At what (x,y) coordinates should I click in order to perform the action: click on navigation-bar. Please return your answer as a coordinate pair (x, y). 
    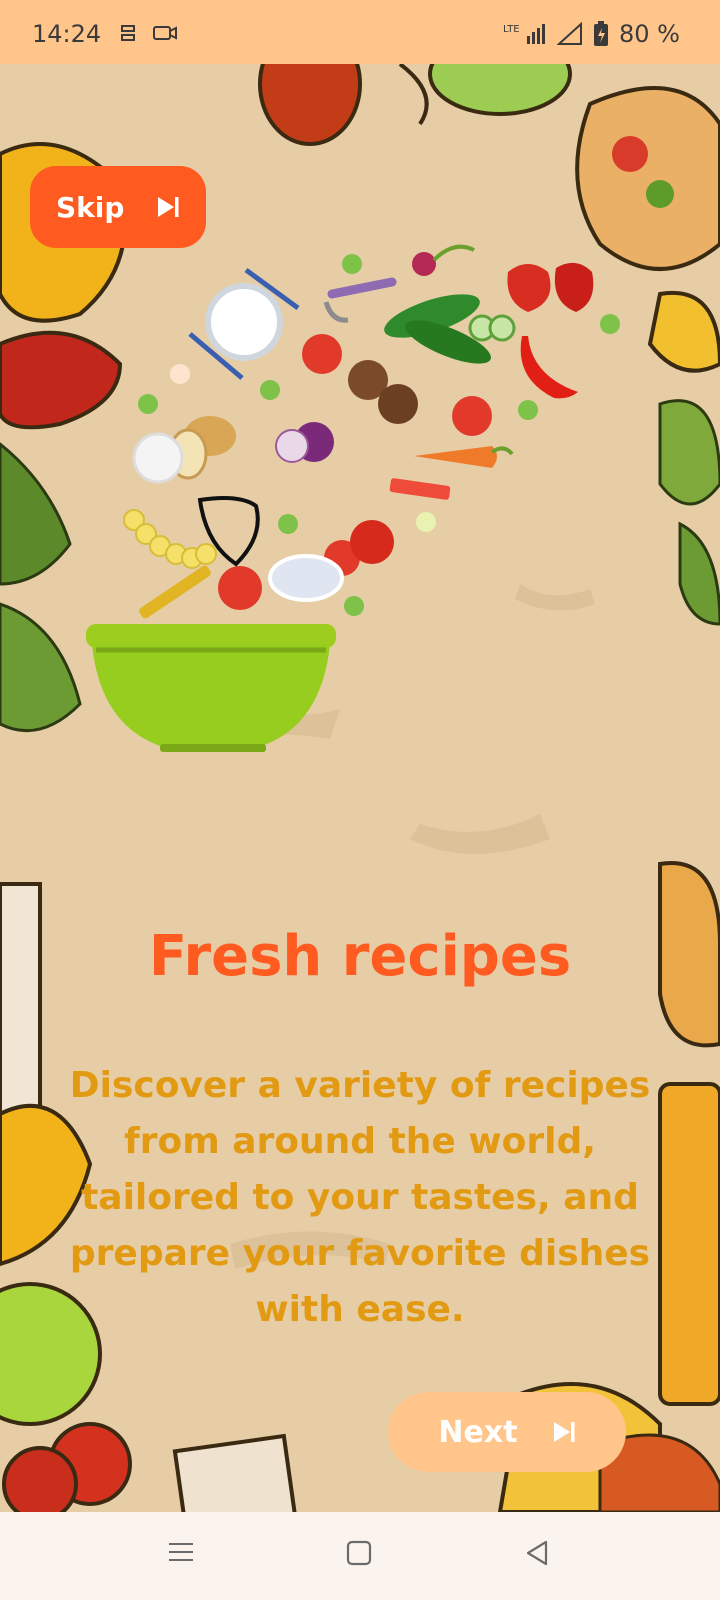
    Looking at the image, I should click on (360, 1556).